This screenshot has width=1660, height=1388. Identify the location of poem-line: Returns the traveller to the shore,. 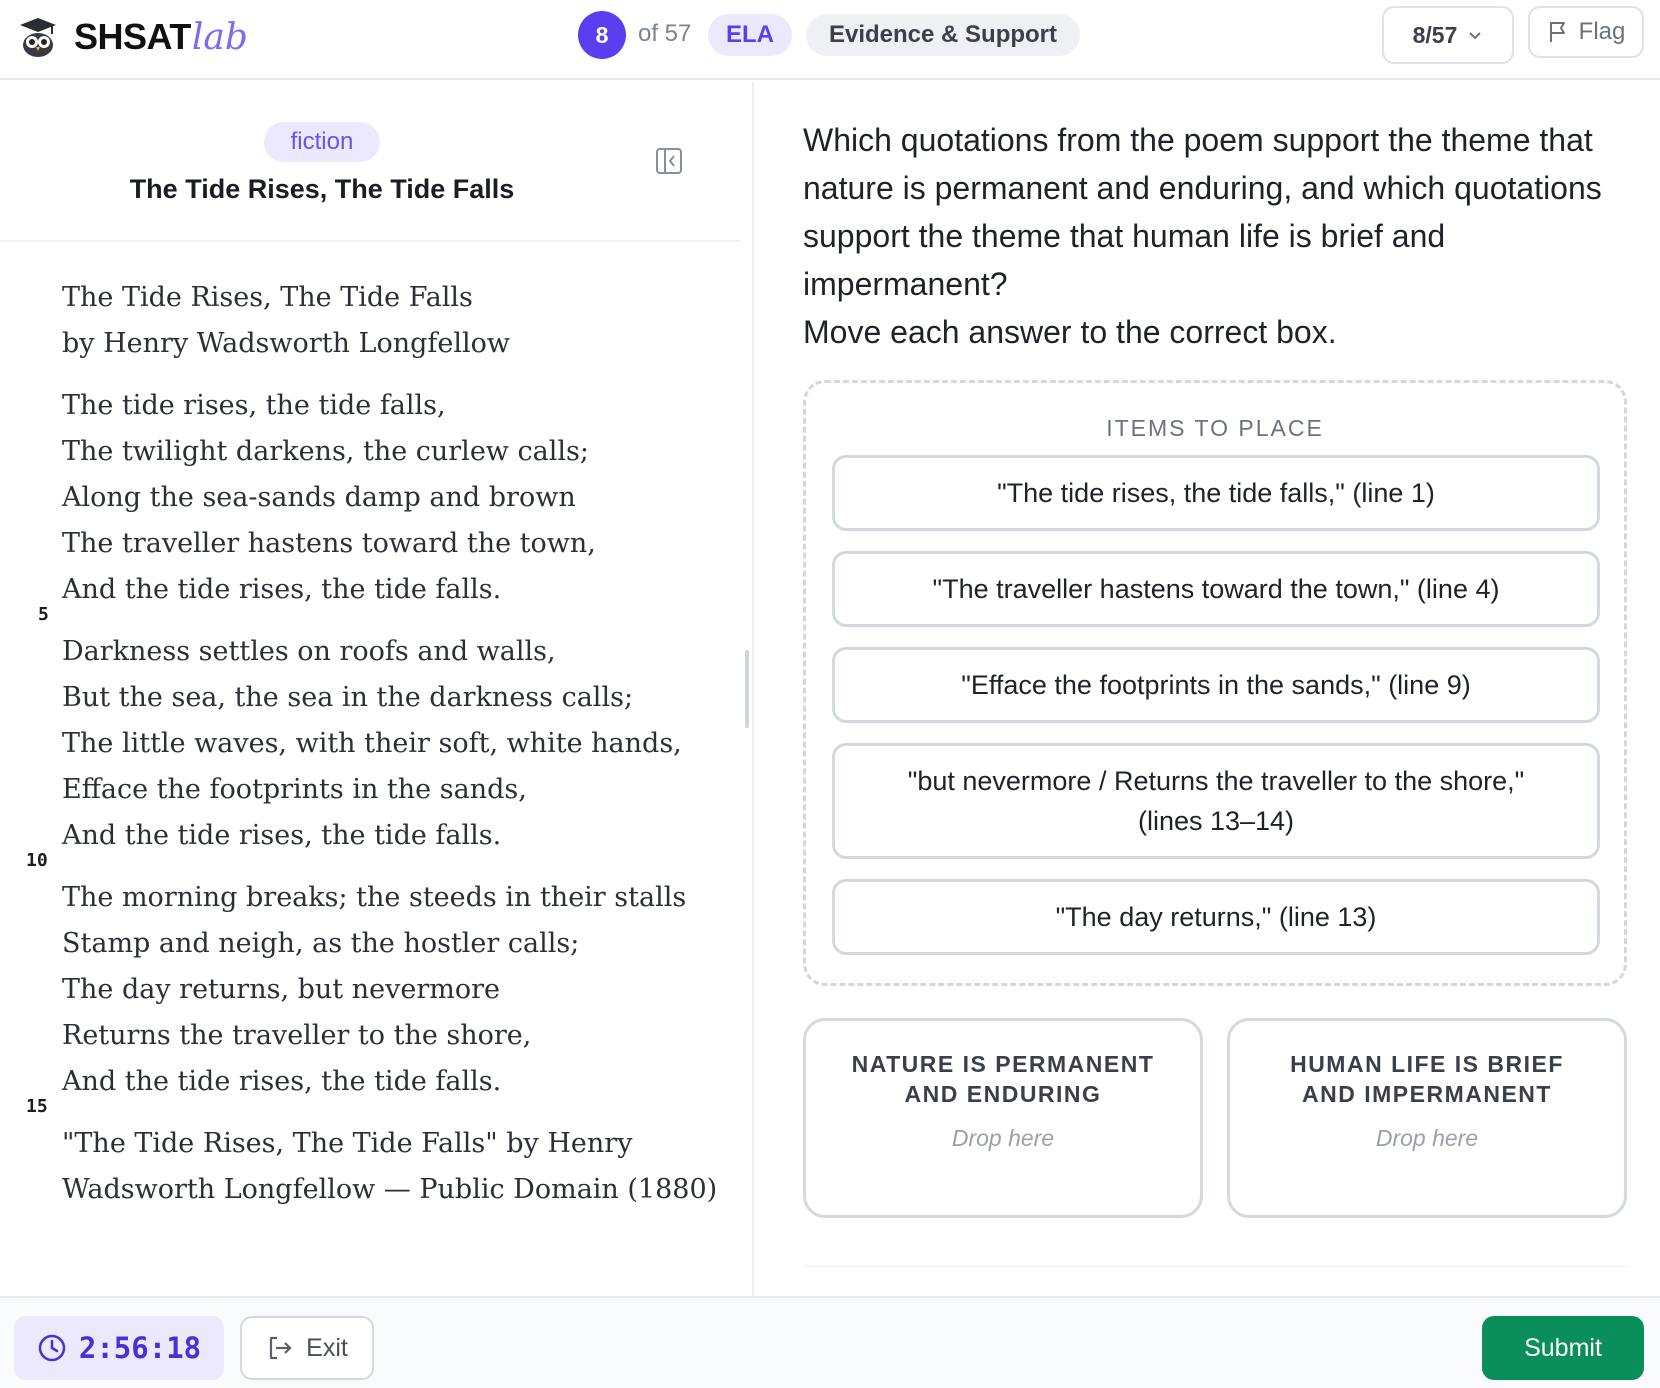
(297, 1035).